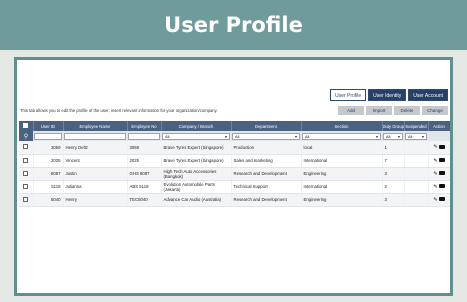  Describe the element at coordinates (48, 200) in the screenshot. I see `cell-user-id: 5040` at that location.